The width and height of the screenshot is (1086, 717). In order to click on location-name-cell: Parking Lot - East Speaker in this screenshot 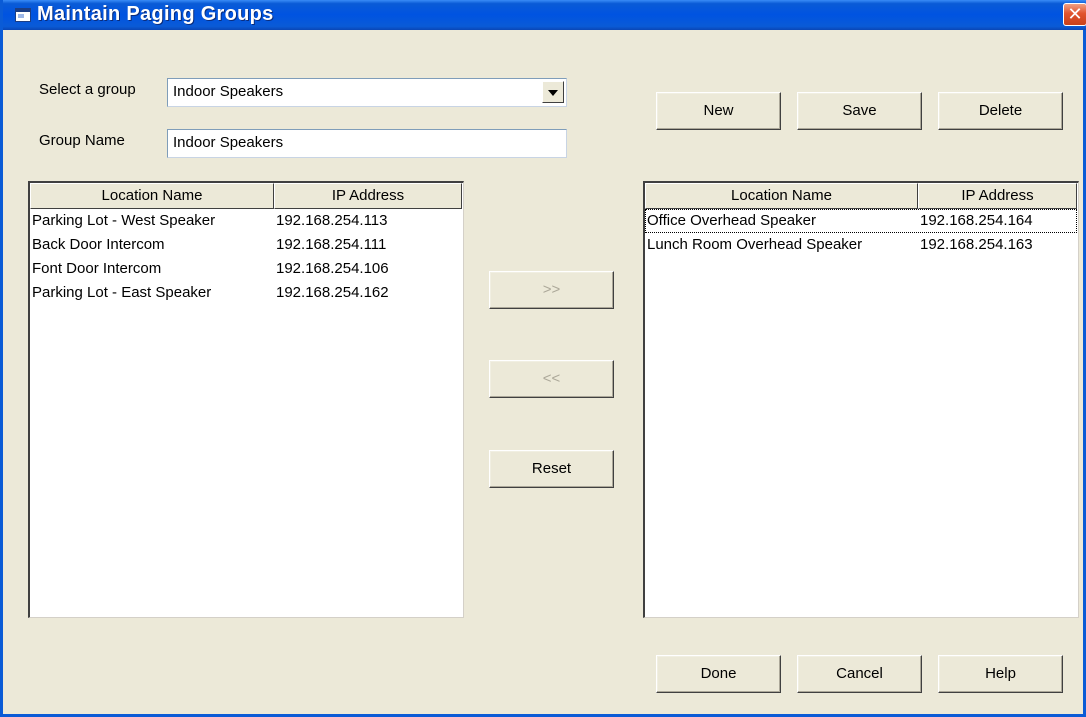, I will do `click(122, 292)`.